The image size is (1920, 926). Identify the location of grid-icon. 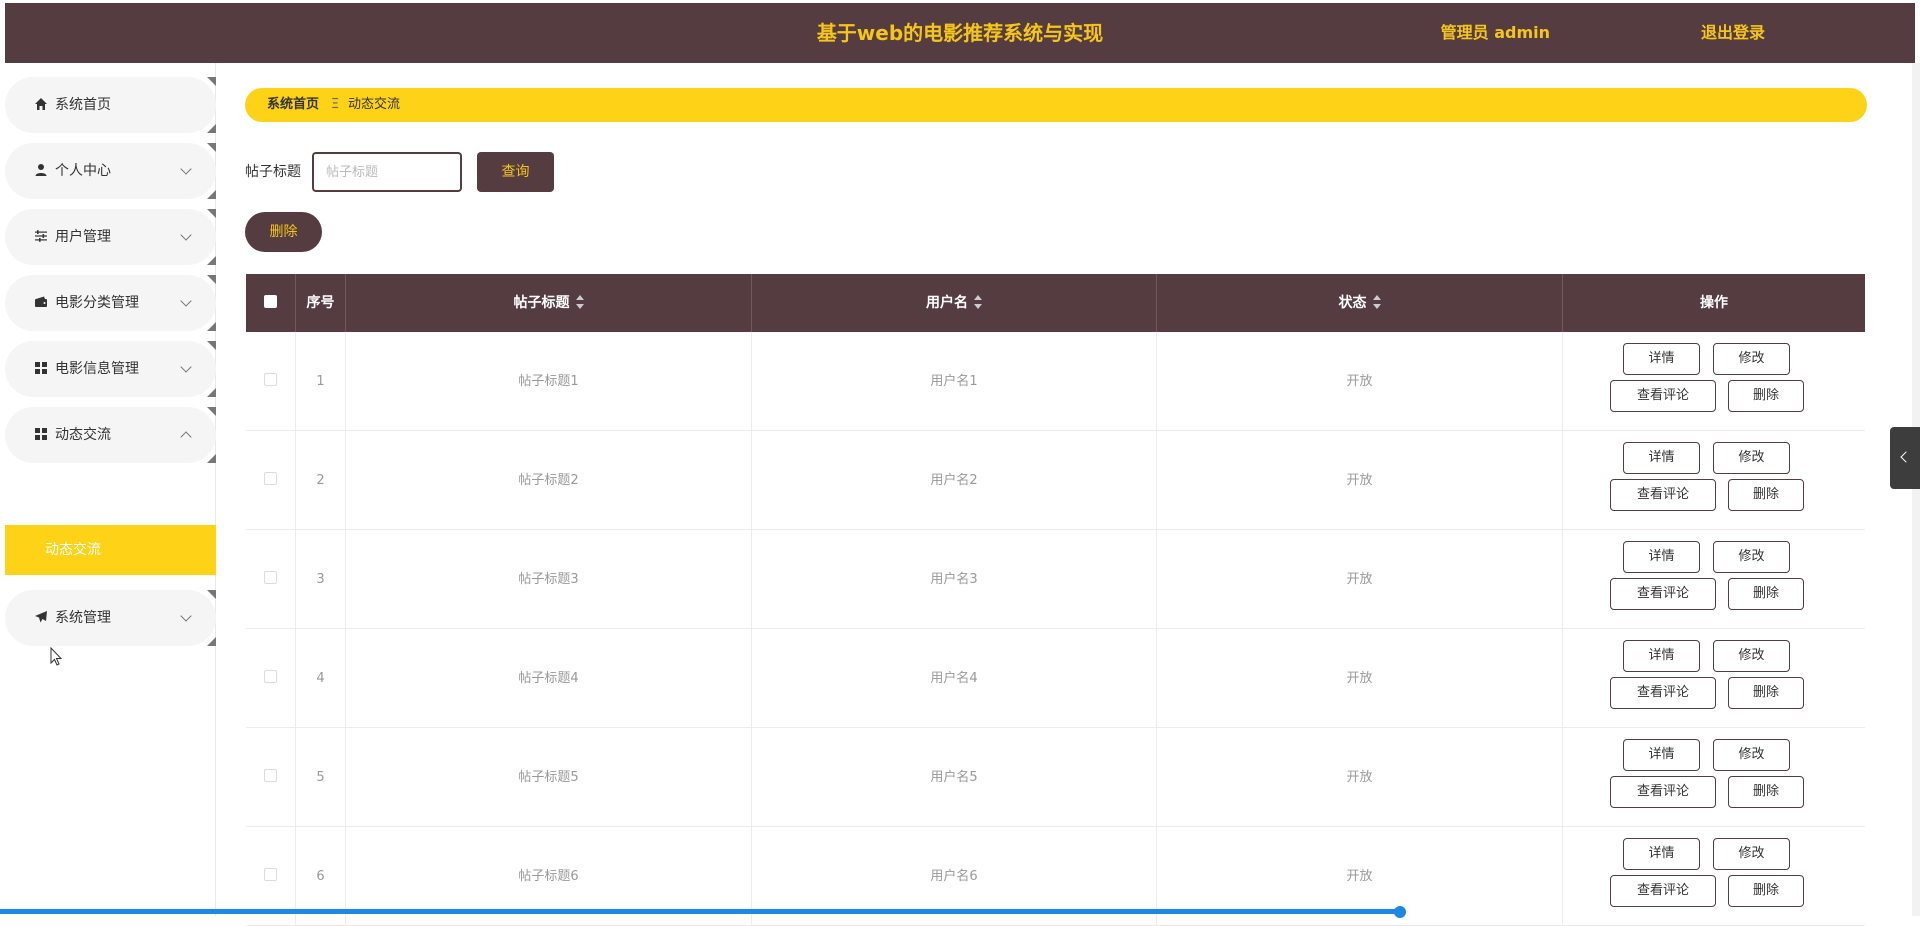
(41, 434).